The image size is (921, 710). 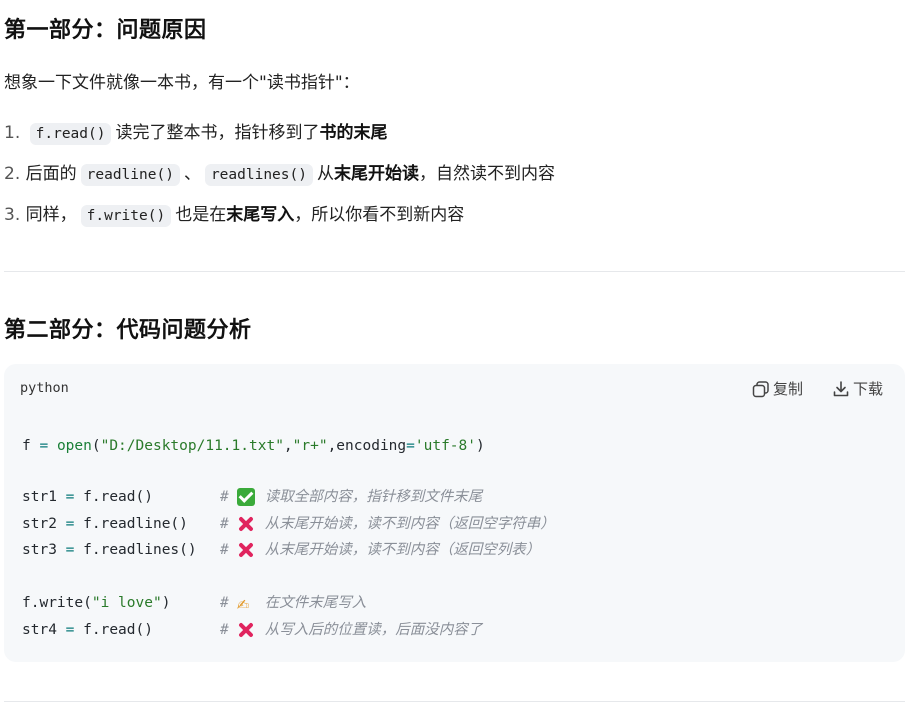 What do you see at coordinates (51, 174) in the screenshot?
I see `list-text: 后面的` at bounding box center [51, 174].